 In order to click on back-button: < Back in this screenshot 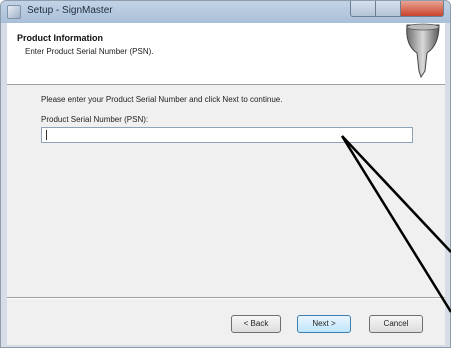, I will do `click(256, 324)`.